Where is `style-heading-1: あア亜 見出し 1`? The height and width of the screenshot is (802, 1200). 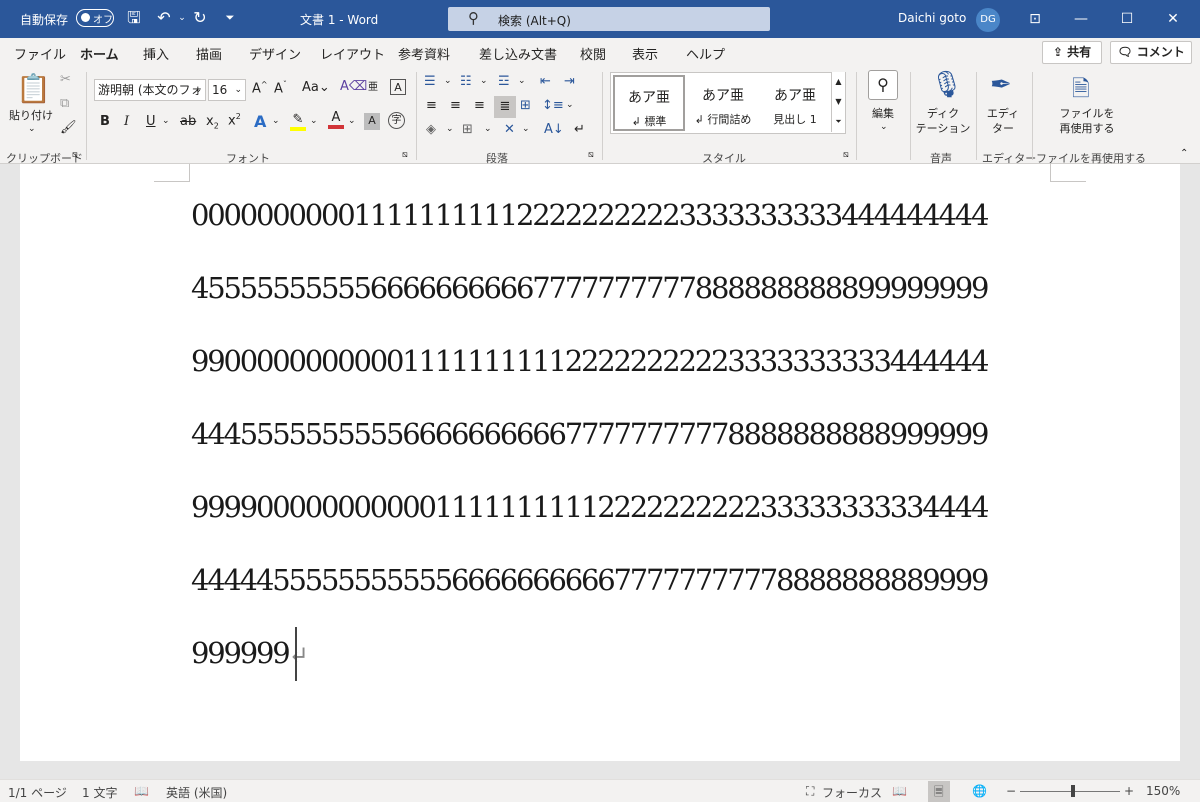 style-heading-1: あア亜 見出し 1 is located at coordinates (795, 103).